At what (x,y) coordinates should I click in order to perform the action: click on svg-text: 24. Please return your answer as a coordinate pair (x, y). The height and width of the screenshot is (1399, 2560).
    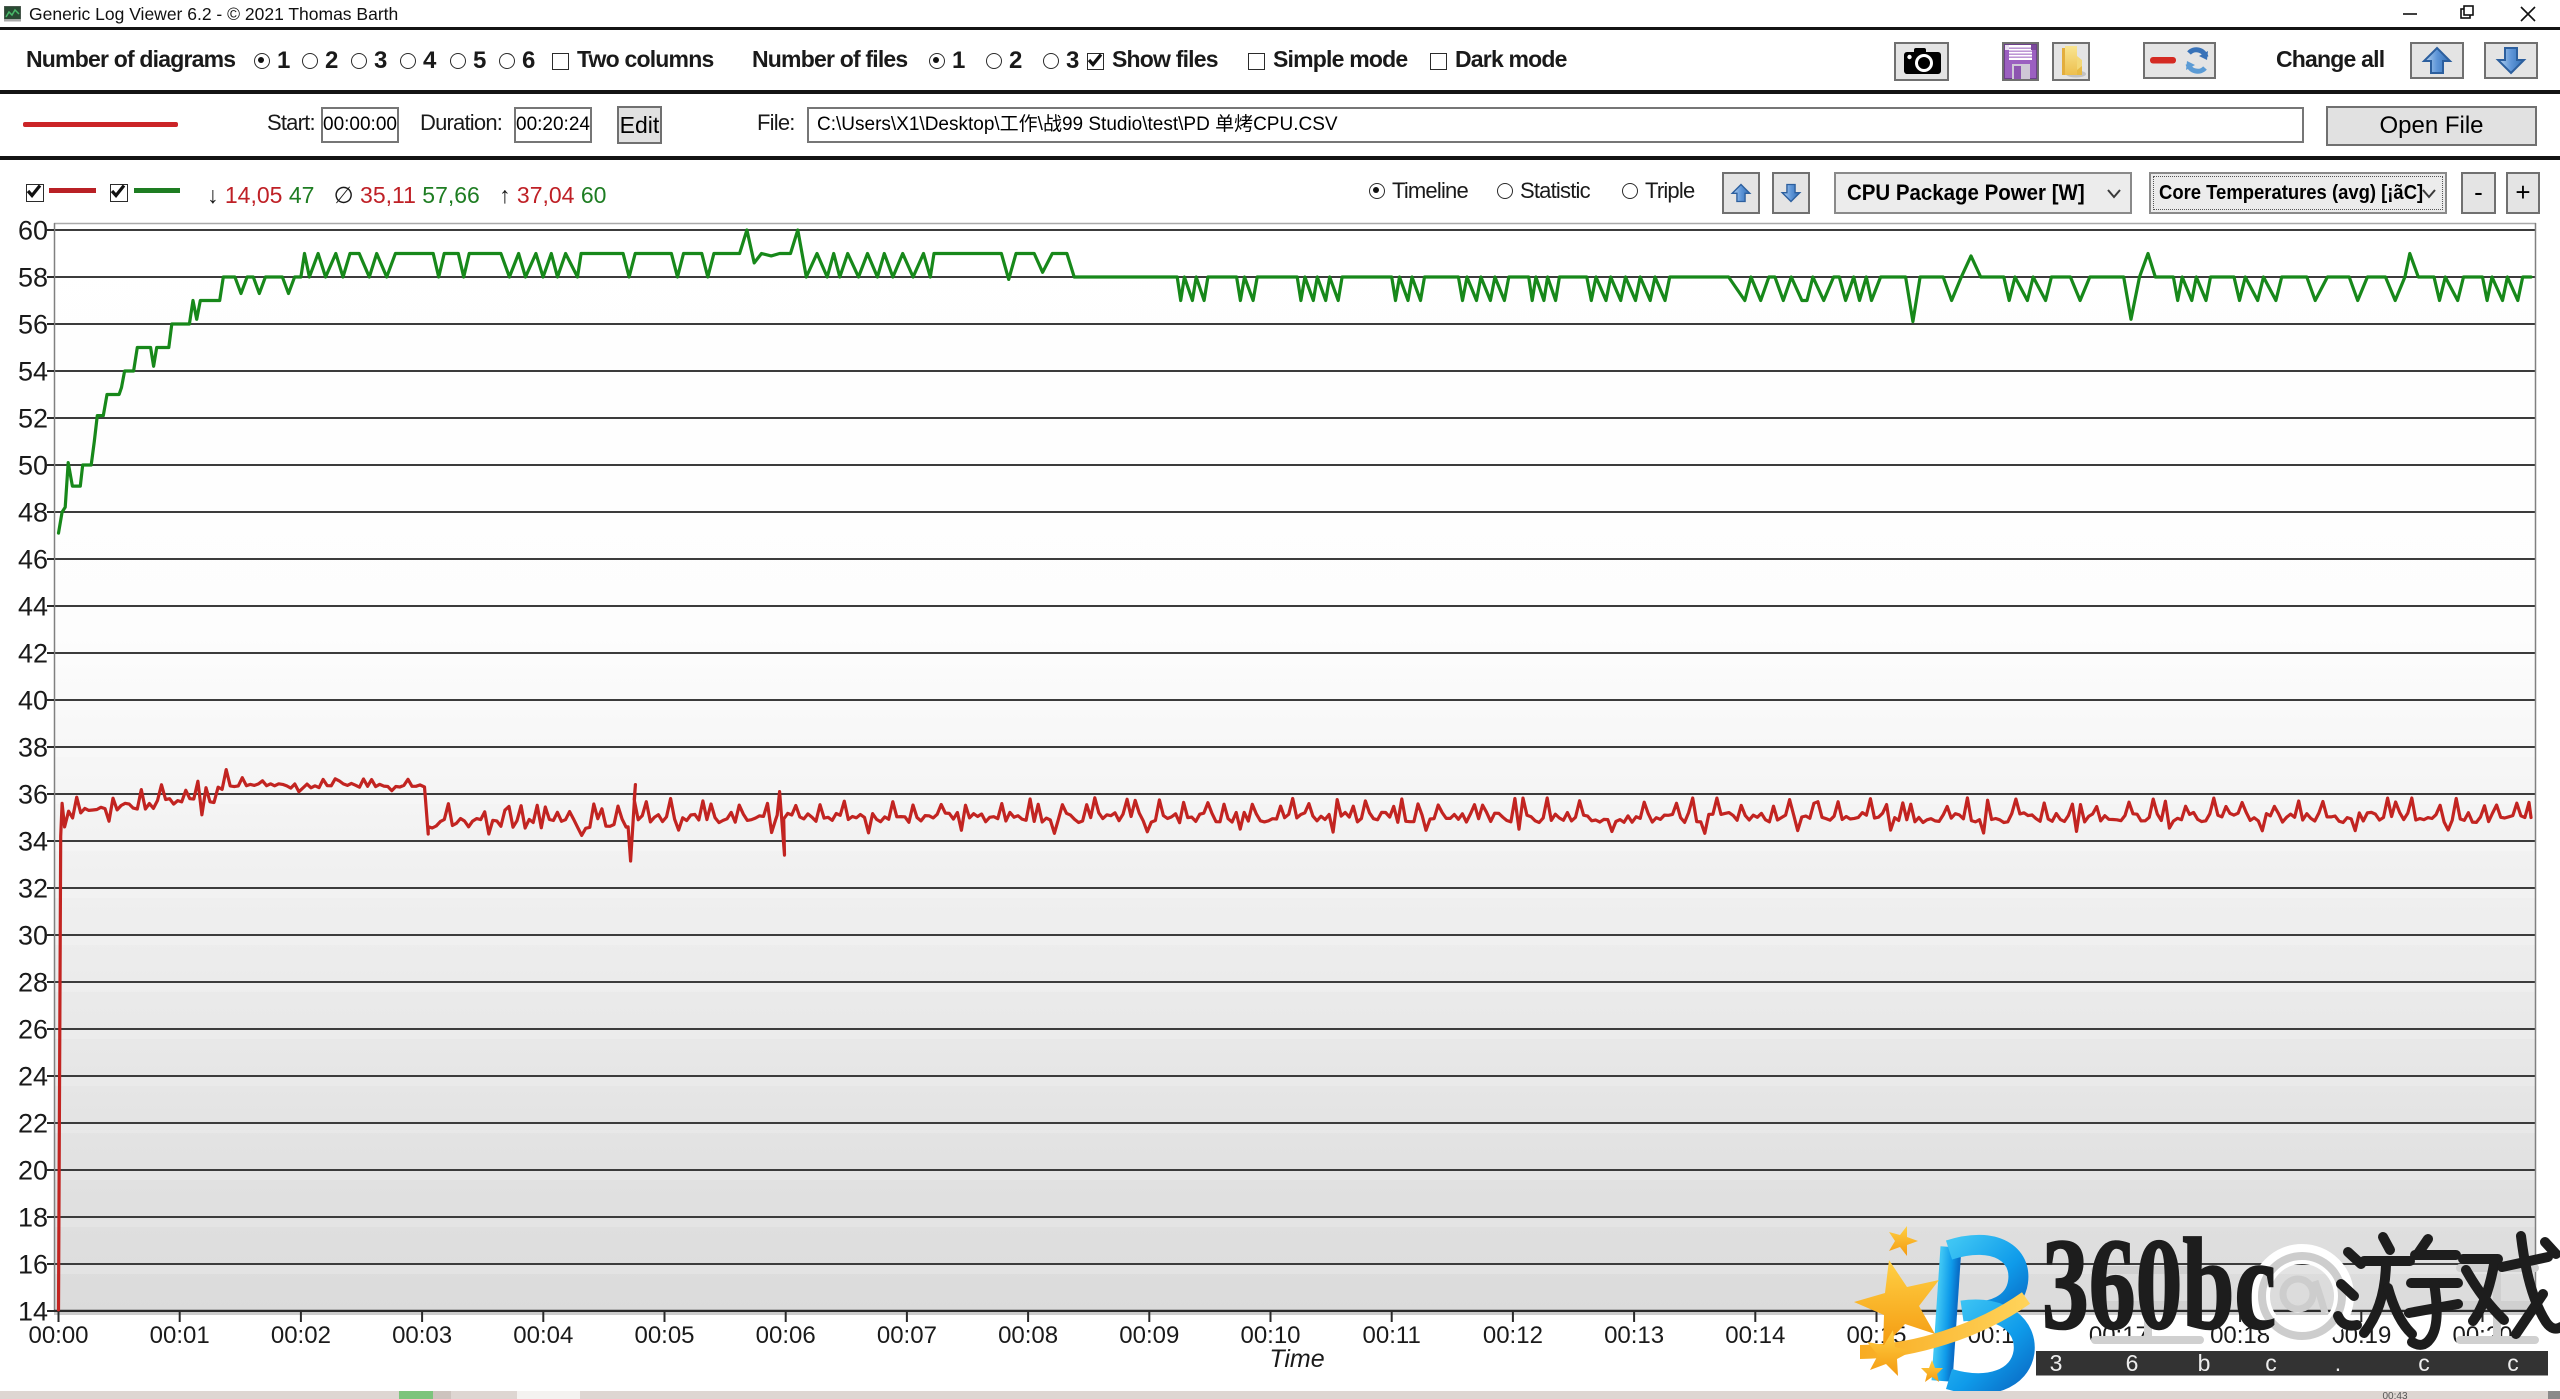
    Looking at the image, I should click on (33, 1077).